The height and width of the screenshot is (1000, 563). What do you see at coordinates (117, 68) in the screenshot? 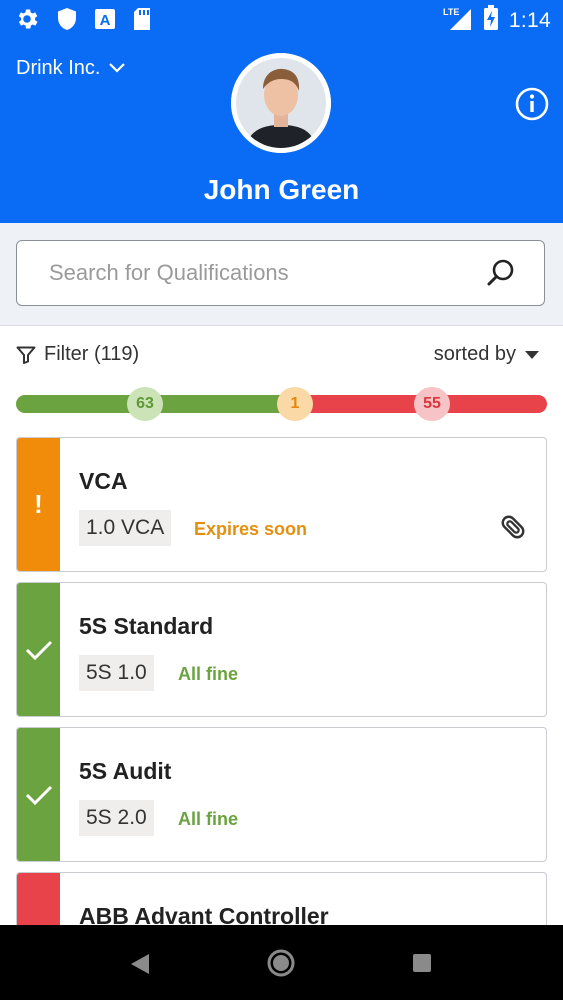
I see `chevron-down-icon` at bounding box center [117, 68].